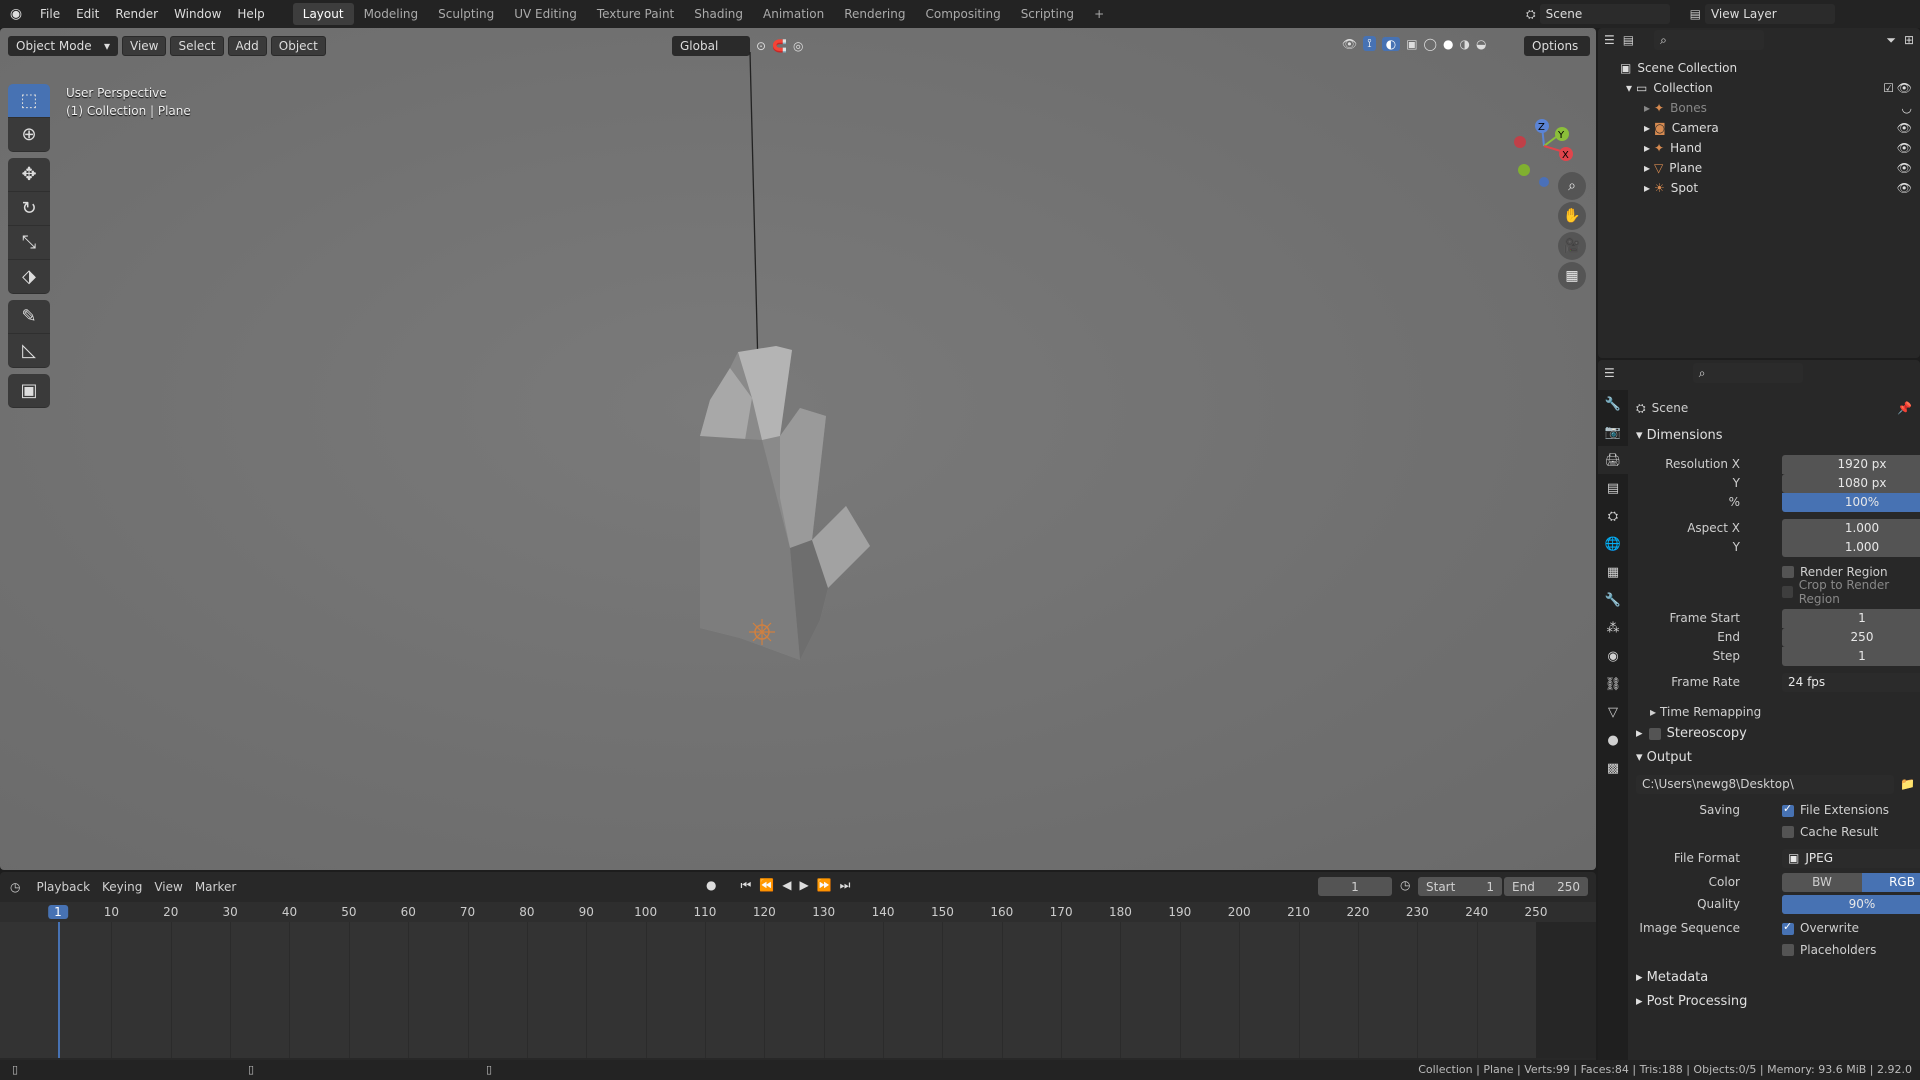 The image size is (1920, 1080). What do you see at coordinates (1835, 809) in the screenshot?
I see `file-extensions-checkbox: File Extensions` at bounding box center [1835, 809].